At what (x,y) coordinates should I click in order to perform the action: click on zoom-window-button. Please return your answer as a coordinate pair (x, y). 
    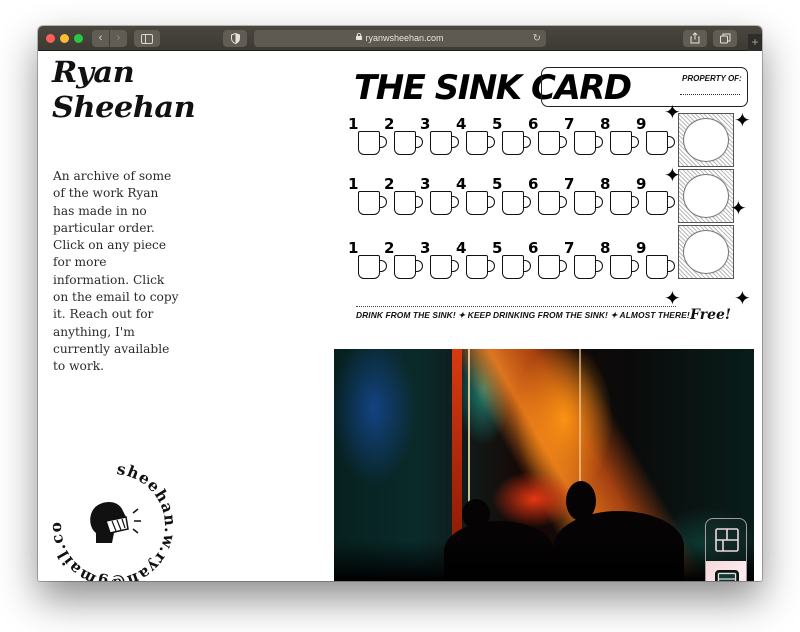
    Looking at the image, I should click on (78, 38).